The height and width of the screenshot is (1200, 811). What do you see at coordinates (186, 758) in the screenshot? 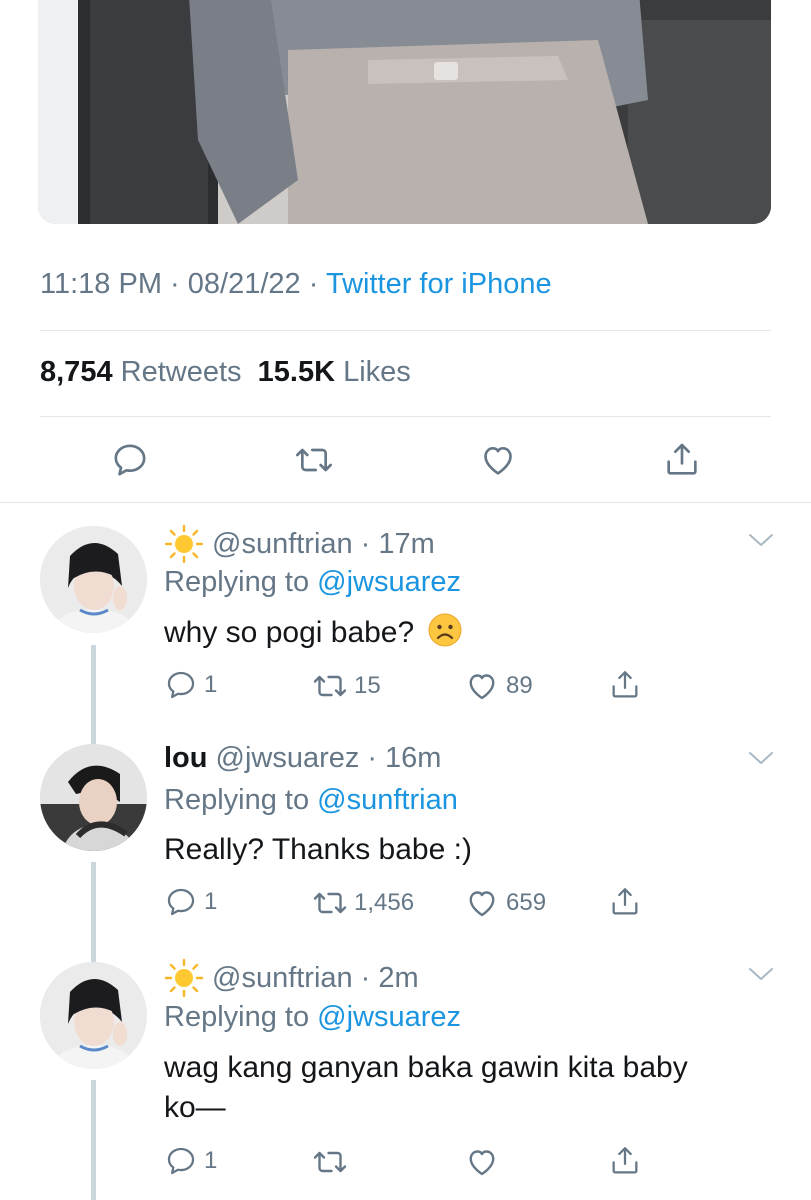
I see `reply-display-name: lou` at bounding box center [186, 758].